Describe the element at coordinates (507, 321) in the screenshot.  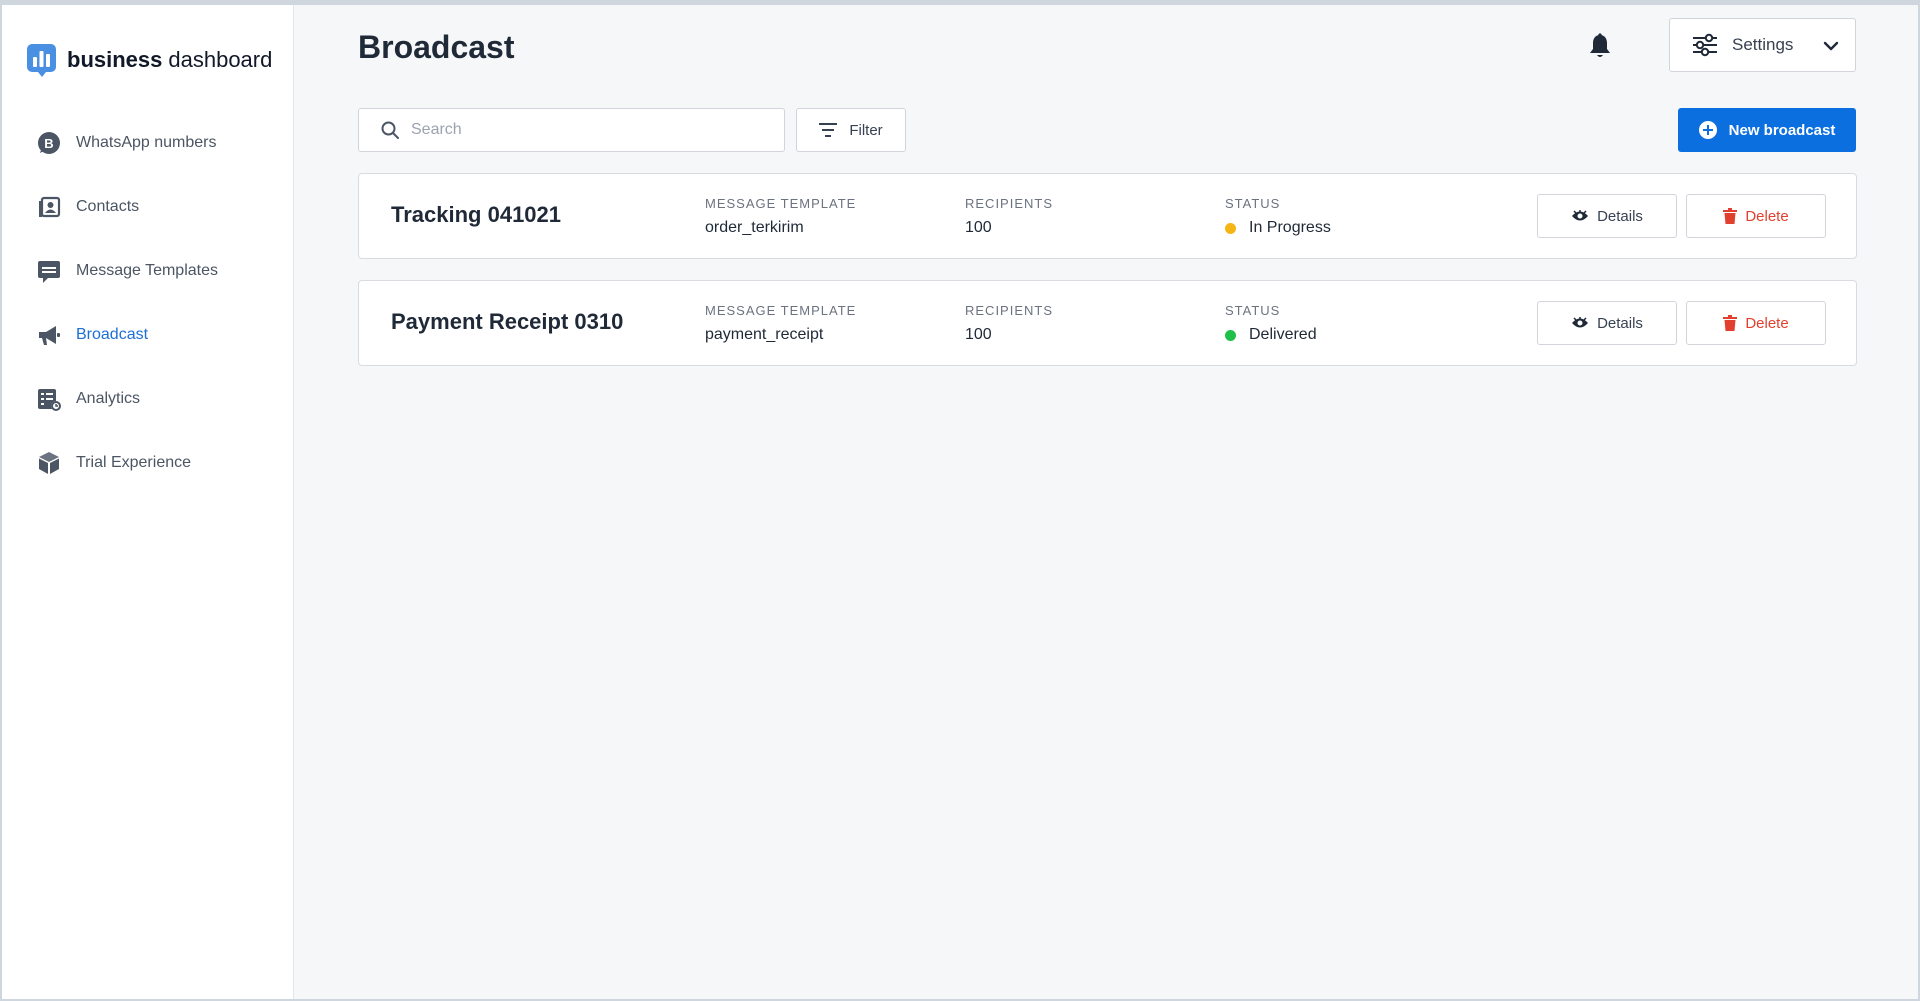
I see `broadcast-name: Payment Receipt 0310` at that location.